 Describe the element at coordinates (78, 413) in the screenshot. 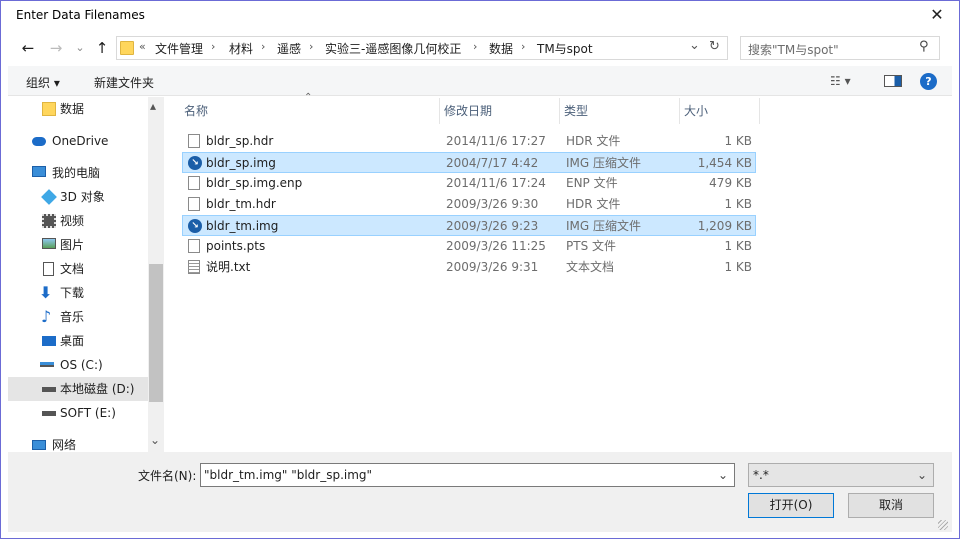

I see `nav-item-drive-e: SOFT (E:)` at that location.